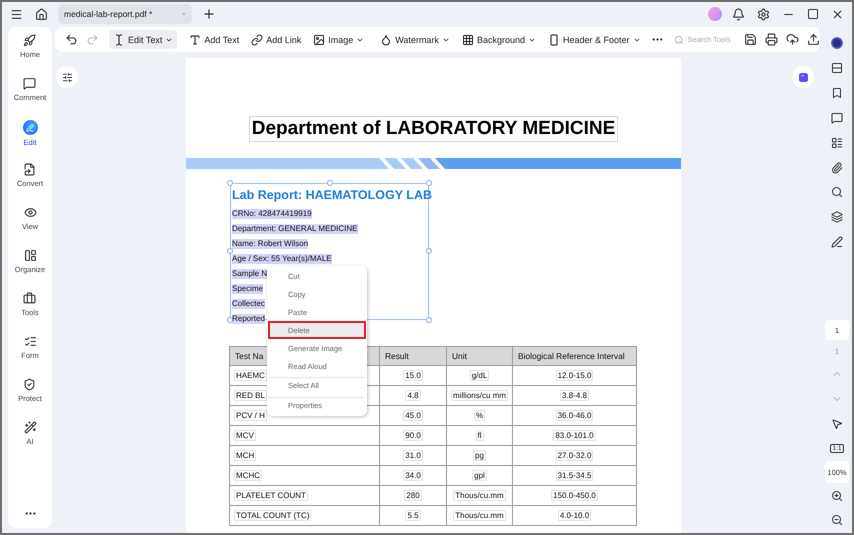 The image size is (854, 535). What do you see at coordinates (250, 395) in the screenshot?
I see `table-cell: RED BL` at bounding box center [250, 395].